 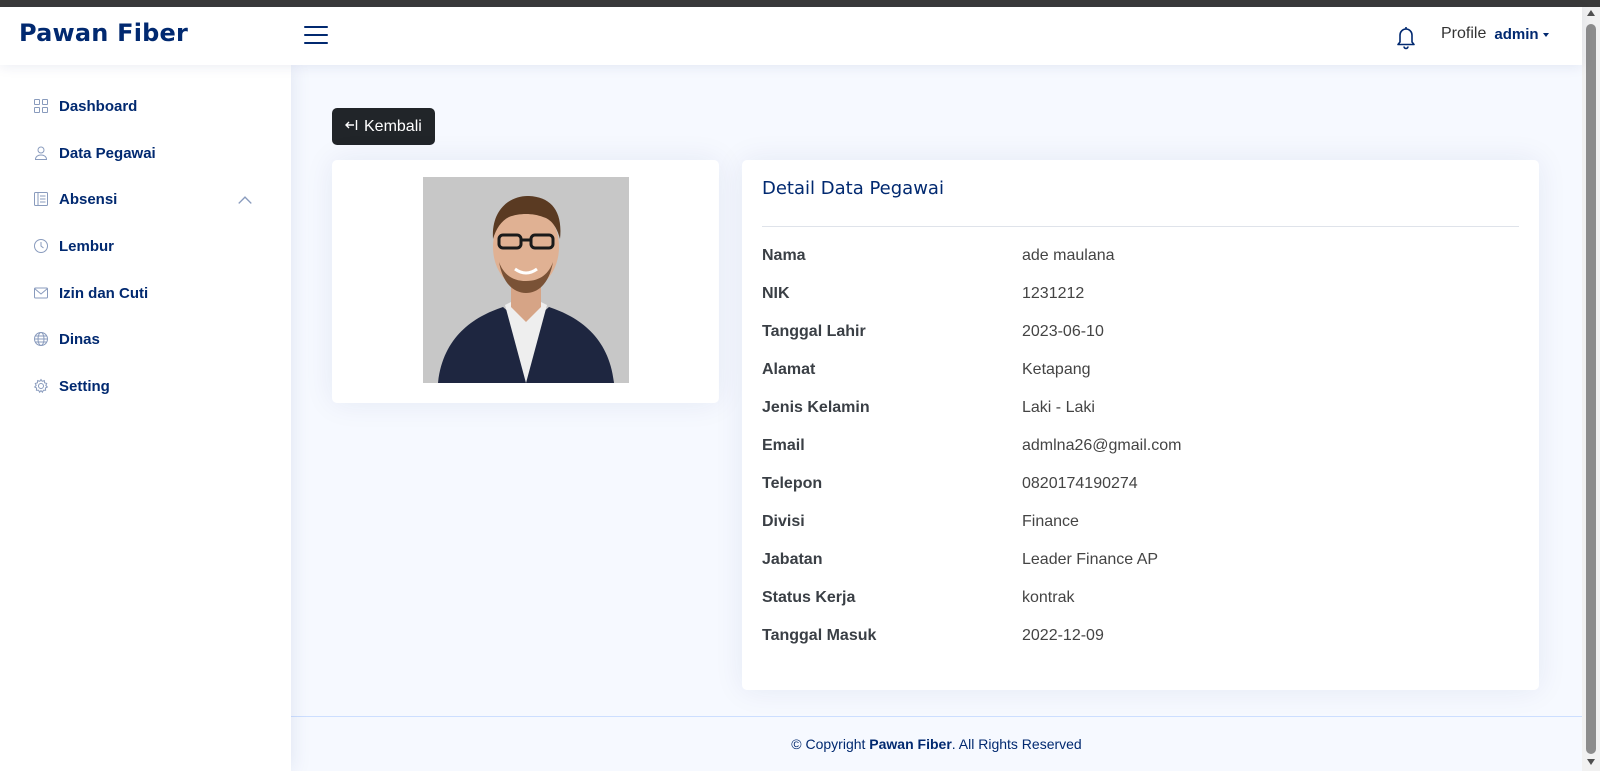 I want to click on arrow-bar-left-icon, so click(x=351, y=127).